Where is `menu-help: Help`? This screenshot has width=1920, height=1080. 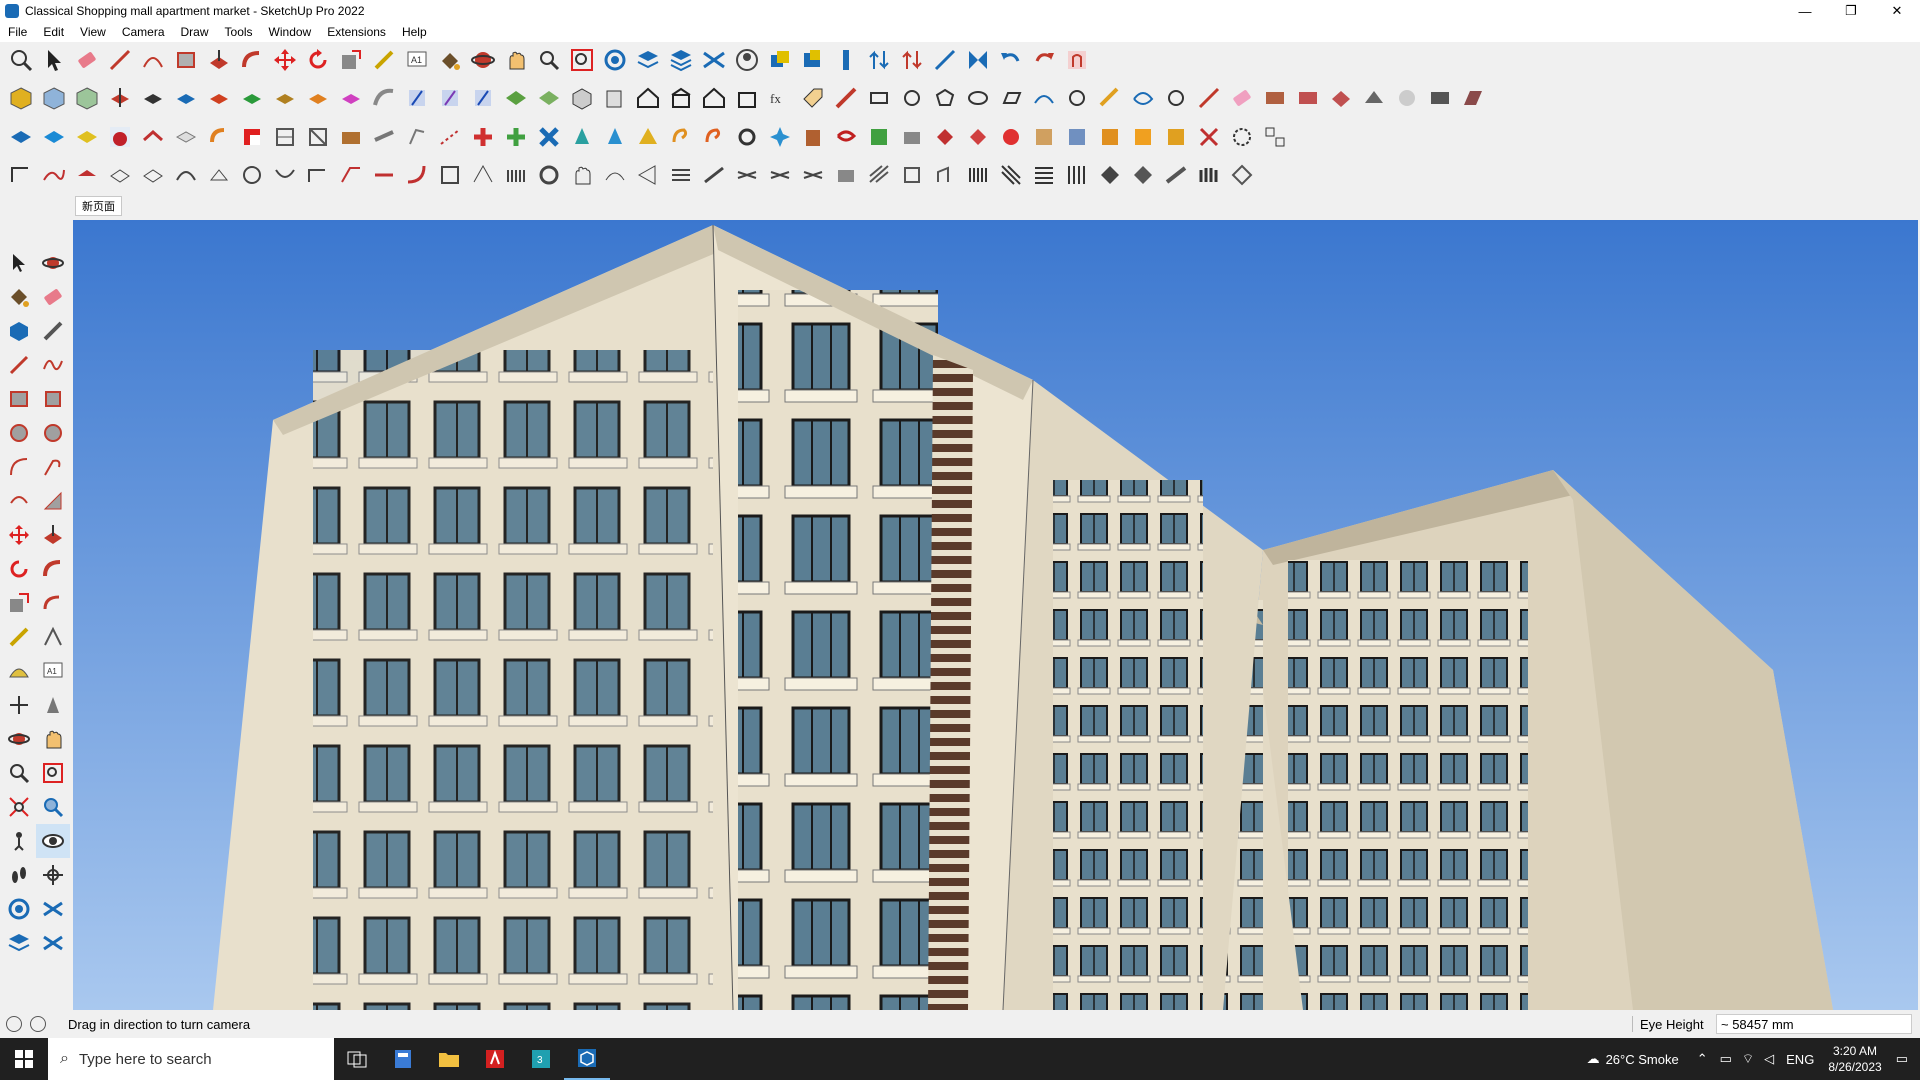
menu-help: Help is located at coordinates (414, 32).